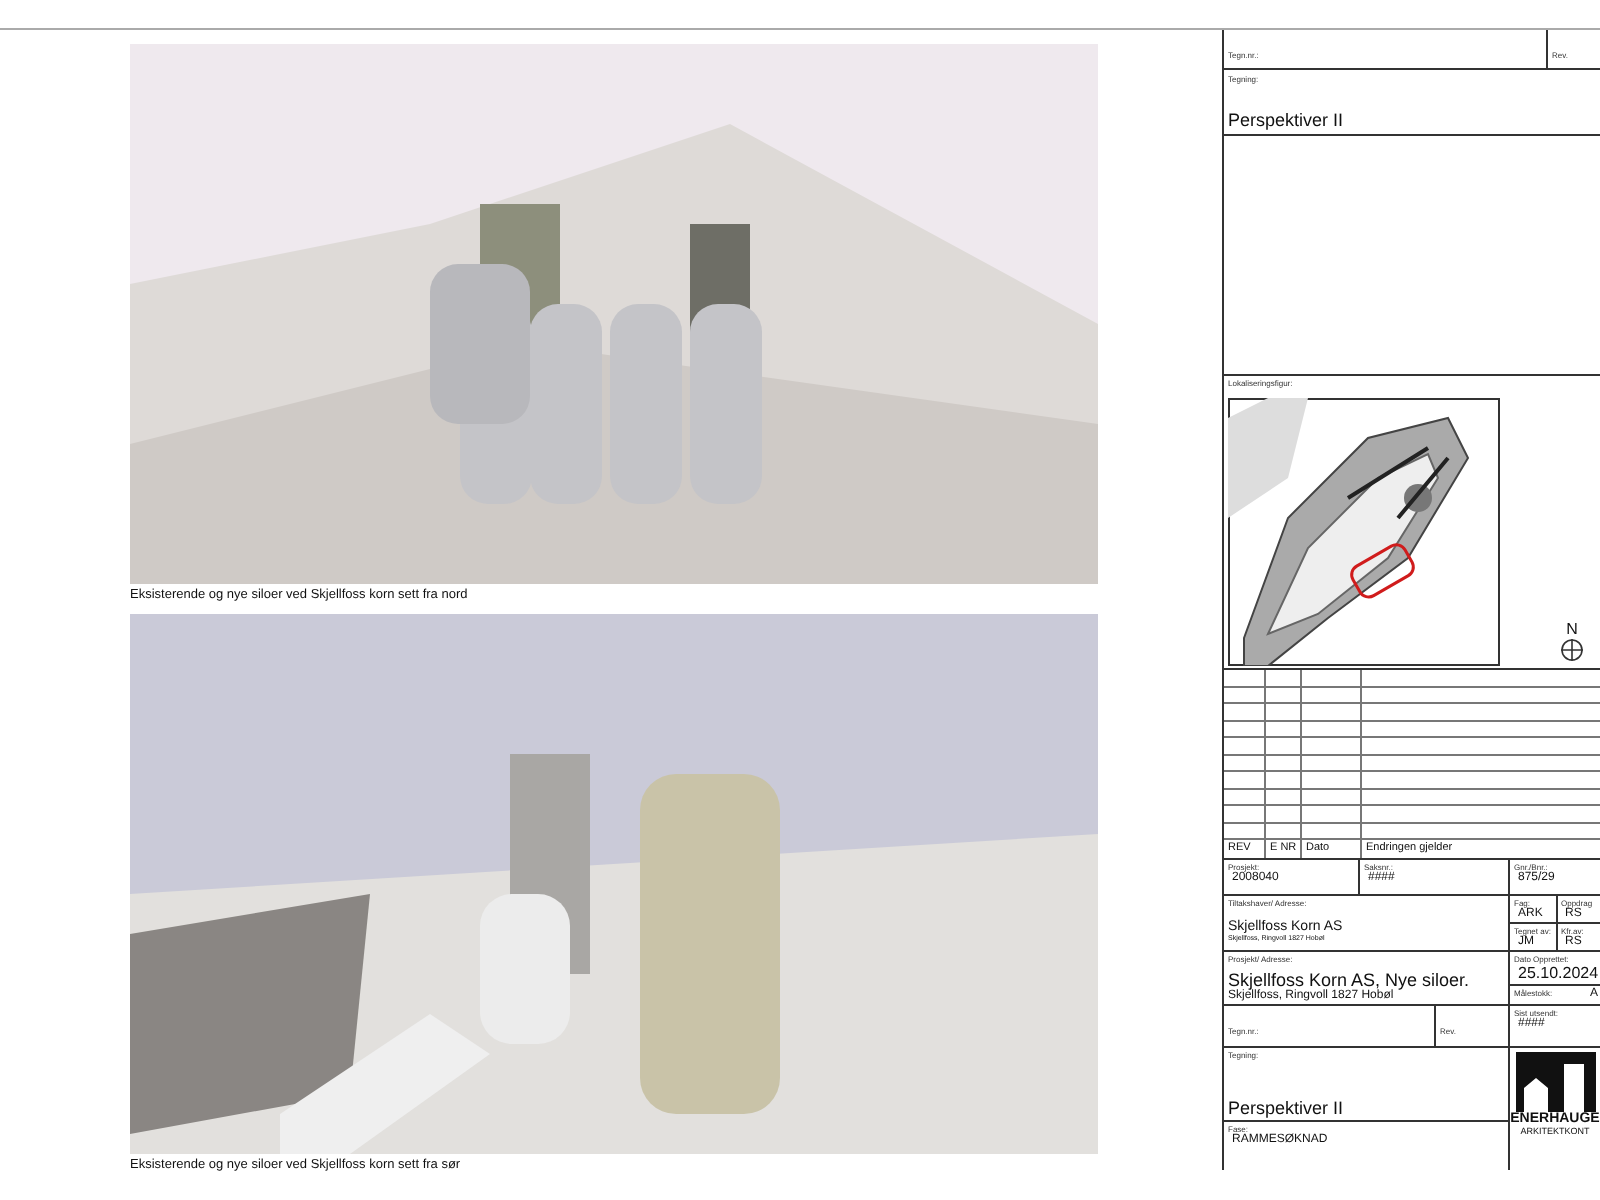  Describe the element at coordinates (1555, 1082) in the screenshot. I see `building-logo-icon` at that location.